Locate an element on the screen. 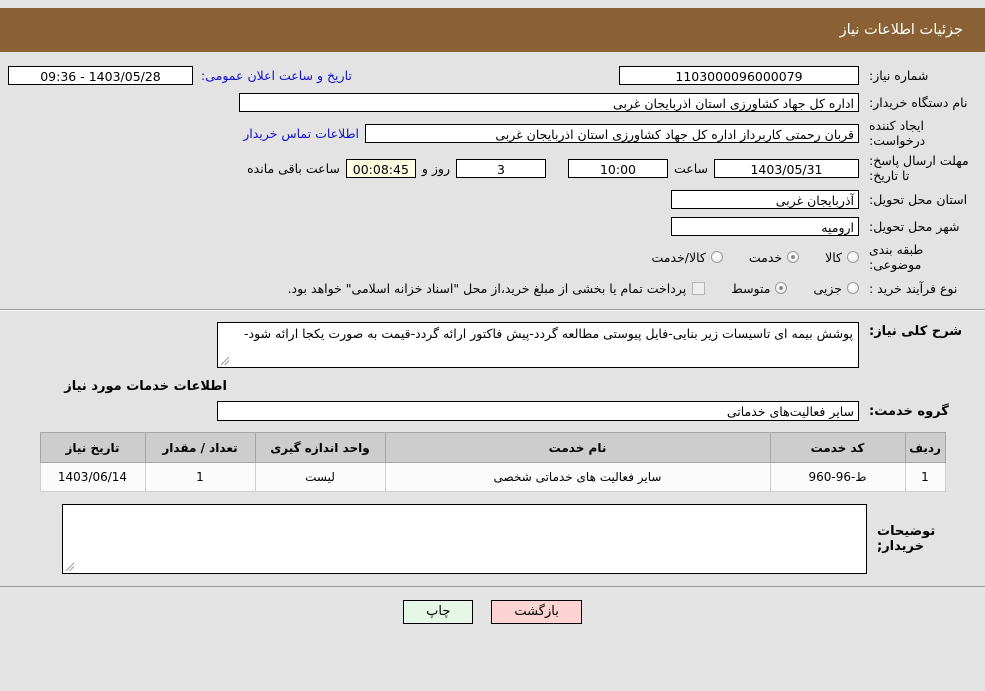  purchase-type-label: نوع فرآیند خرید : is located at coordinates (913, 288).